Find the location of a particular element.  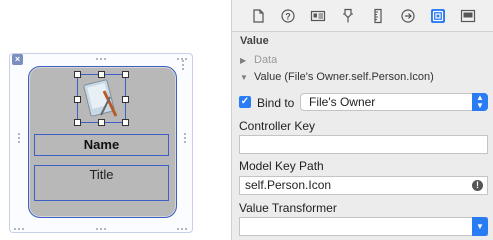

app-icon is located at coordinates (100, 98).